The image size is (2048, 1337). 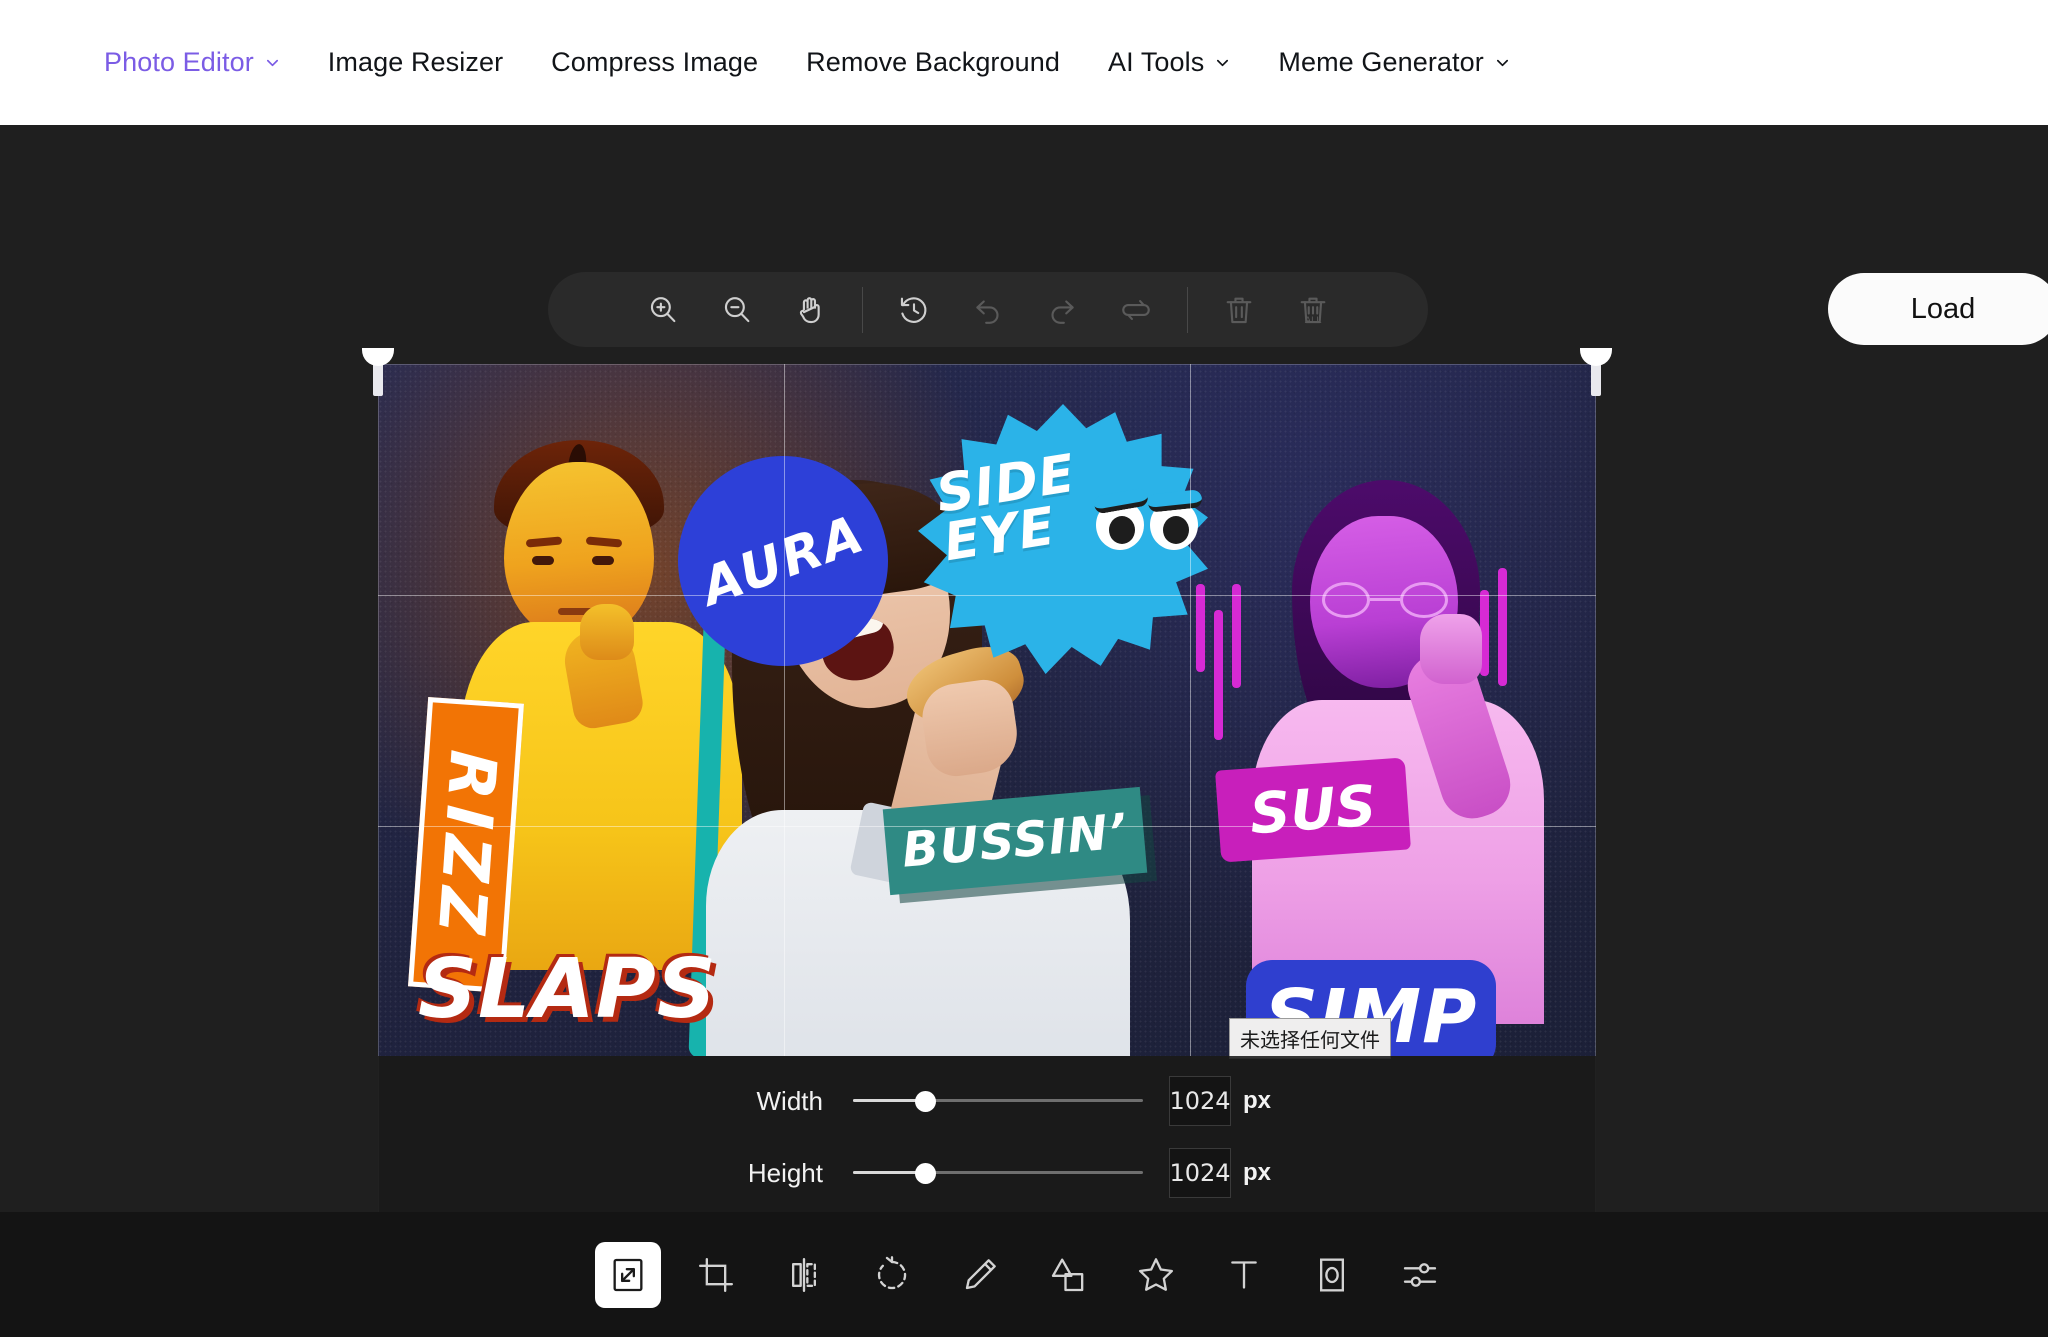 I want to click on nav-item-label: Image Resizer, so click(x=415, y=62).